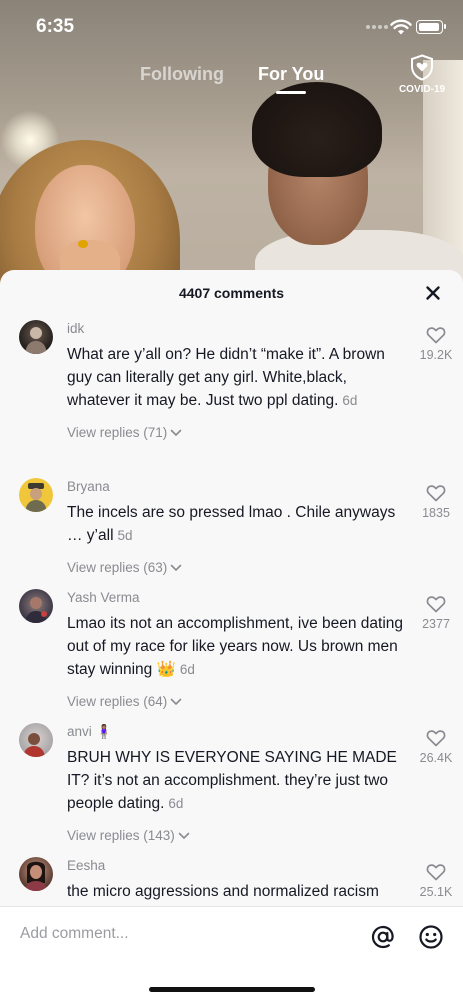 The image size is (463, 1000). Describe the element at coordinates (231, 953) in the screenshot. I see `comment-composer` at that location.